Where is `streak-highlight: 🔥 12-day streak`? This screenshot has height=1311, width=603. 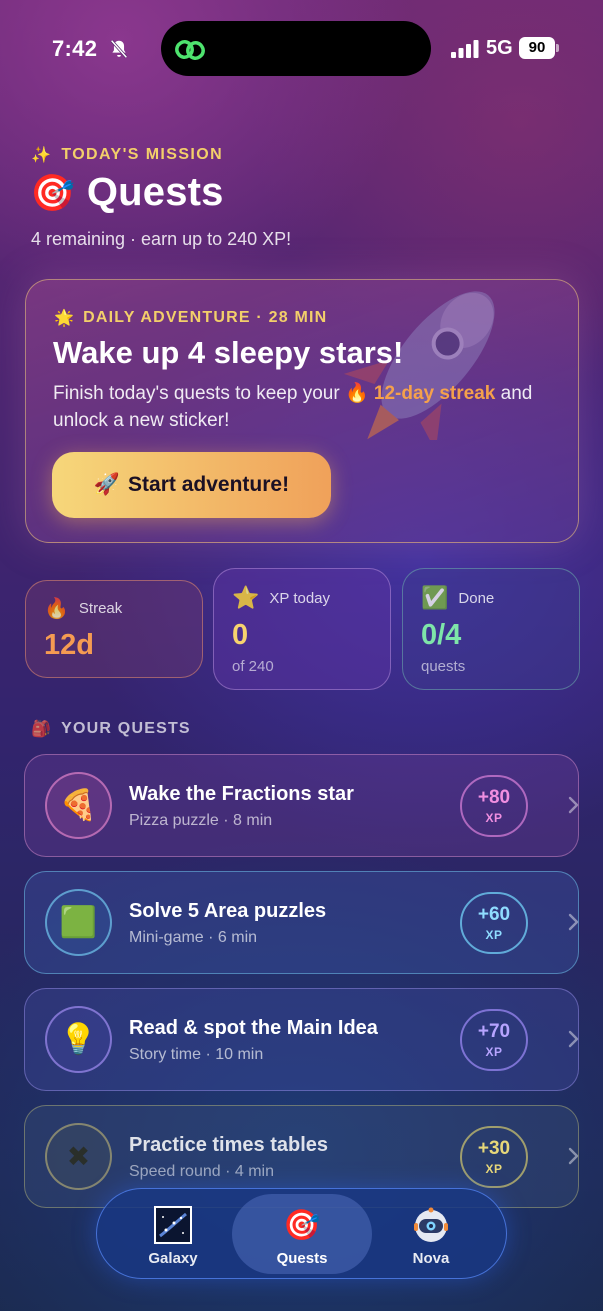 streak-highlight: 🔥 12-day streak is located at coordinates (420, 393).